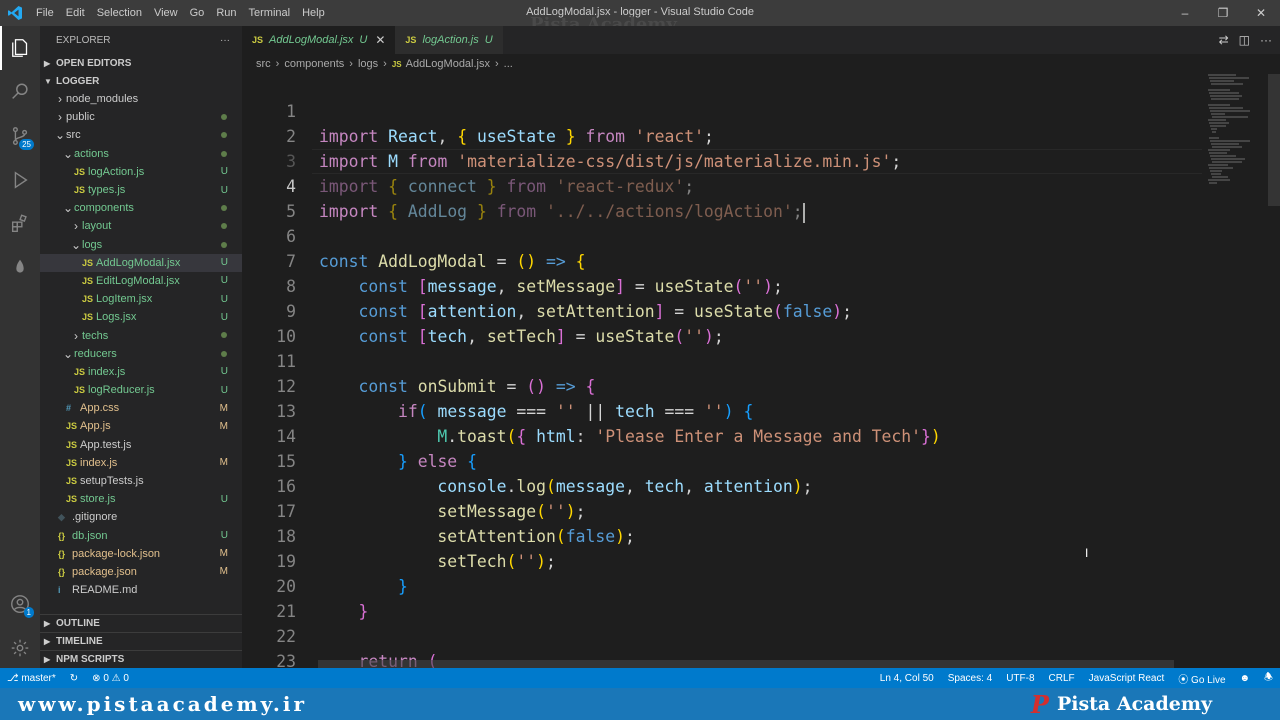  What do you see at coordinates (62, 571) in the screenshot?
I see `json-file-icon: {}` at bounding box center [62, 571].